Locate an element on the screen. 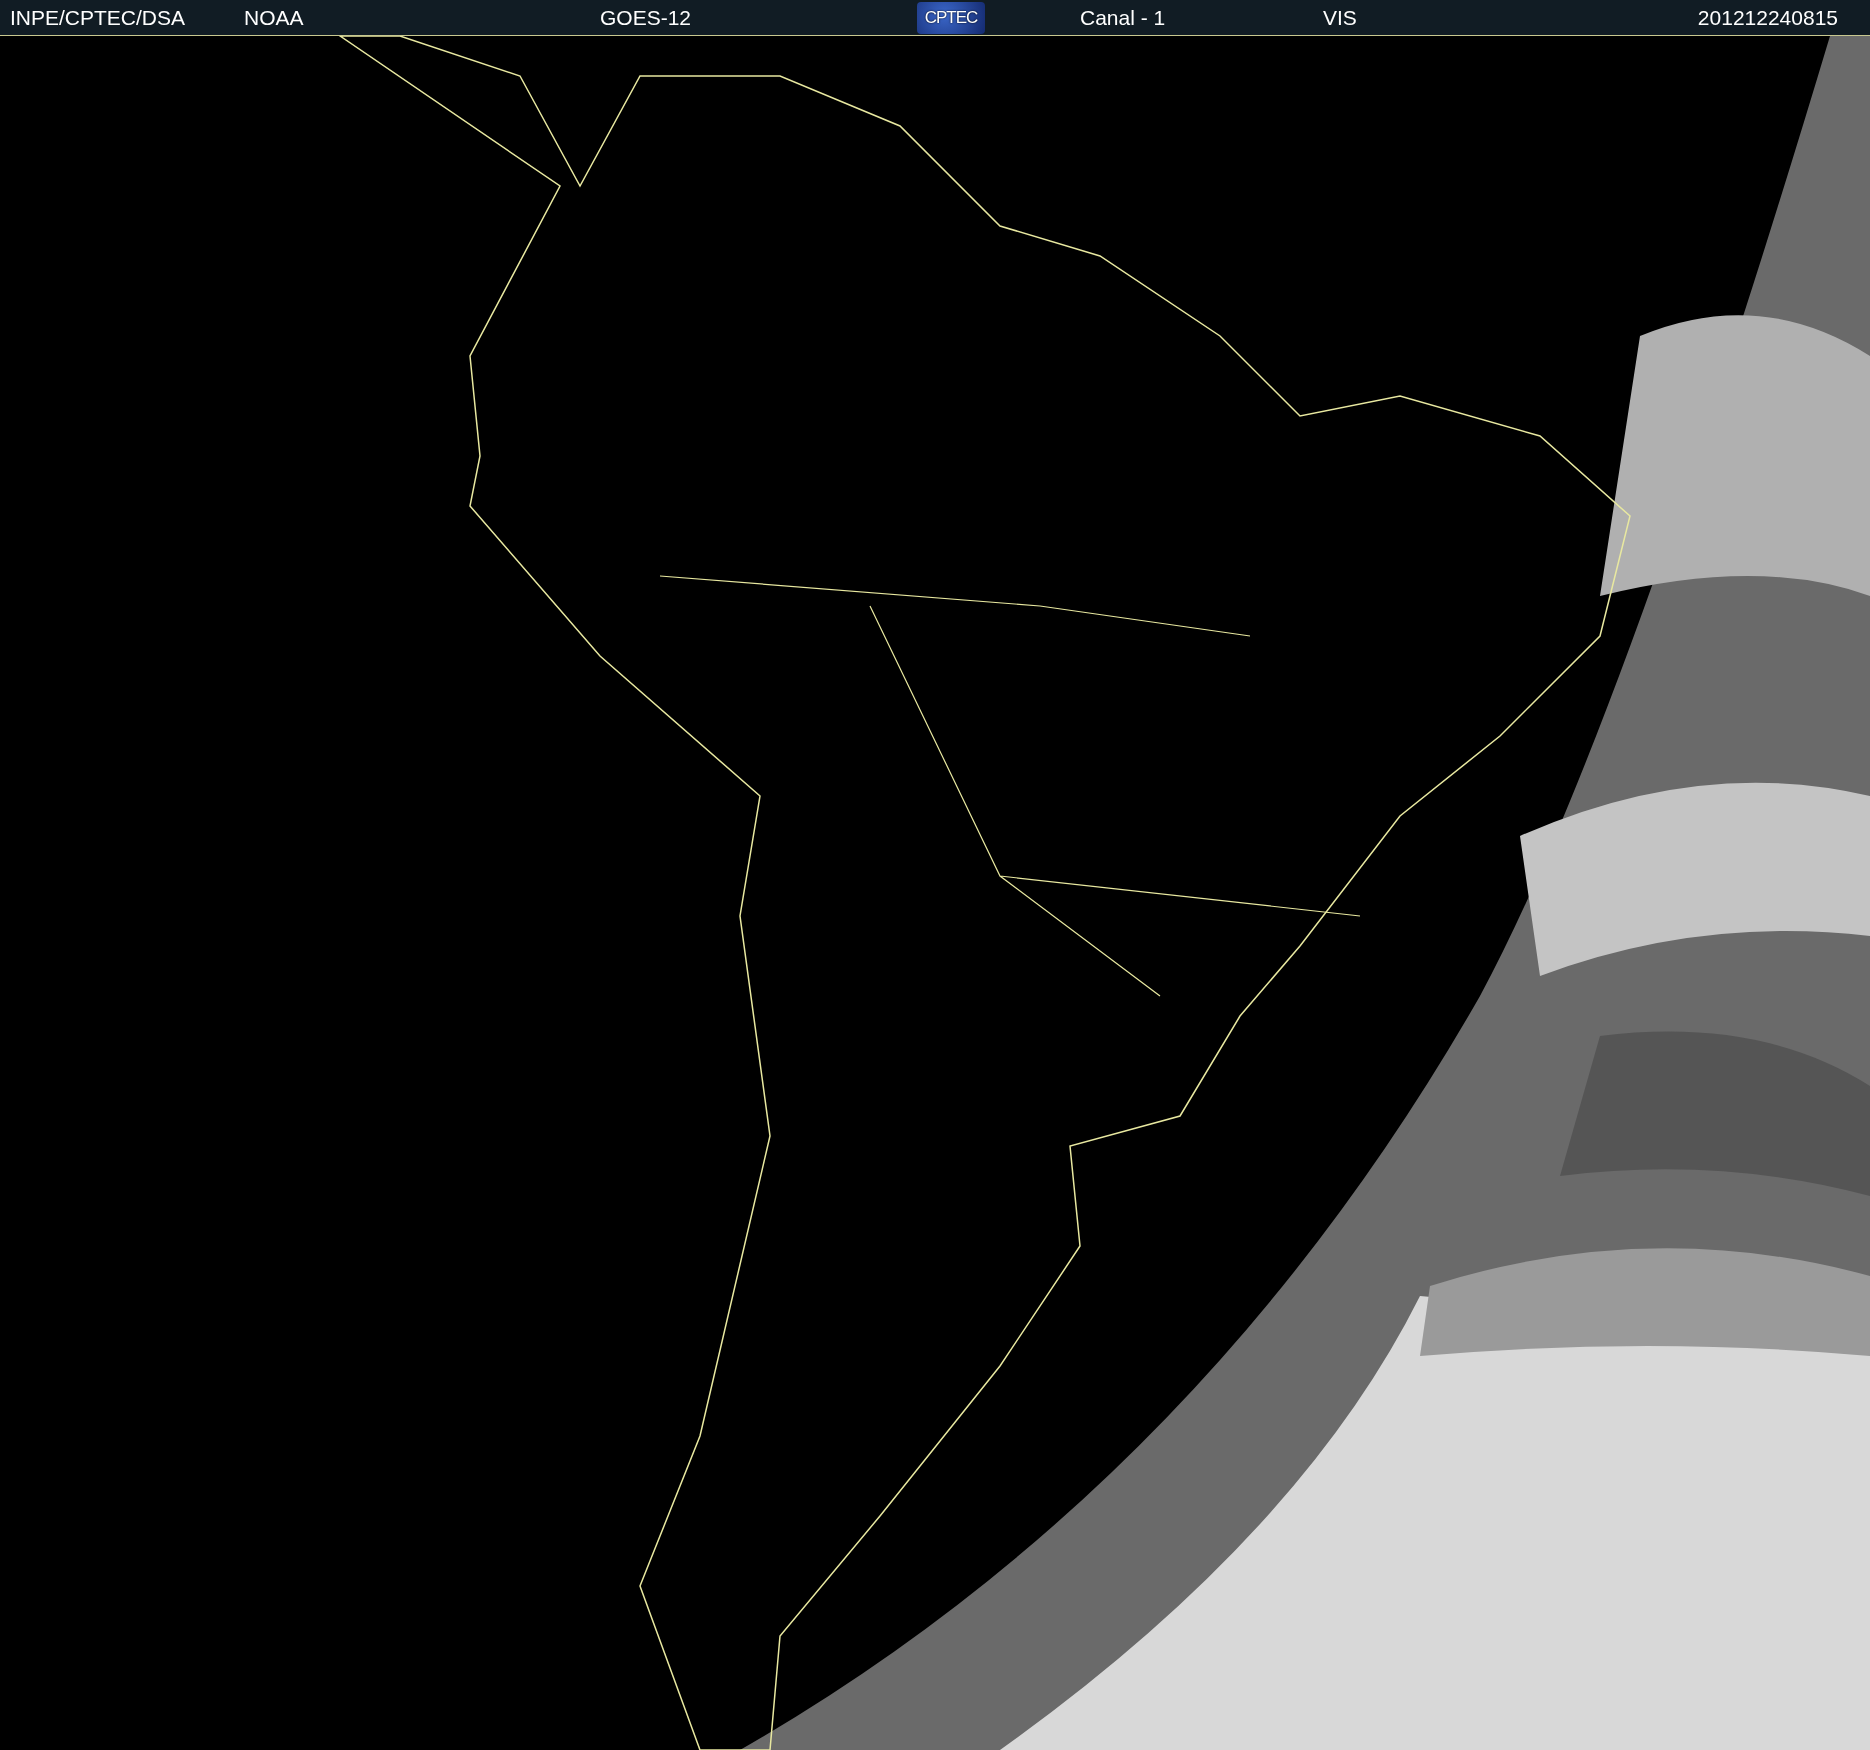  logo: CPTEC is located at coordinates (951, 17).